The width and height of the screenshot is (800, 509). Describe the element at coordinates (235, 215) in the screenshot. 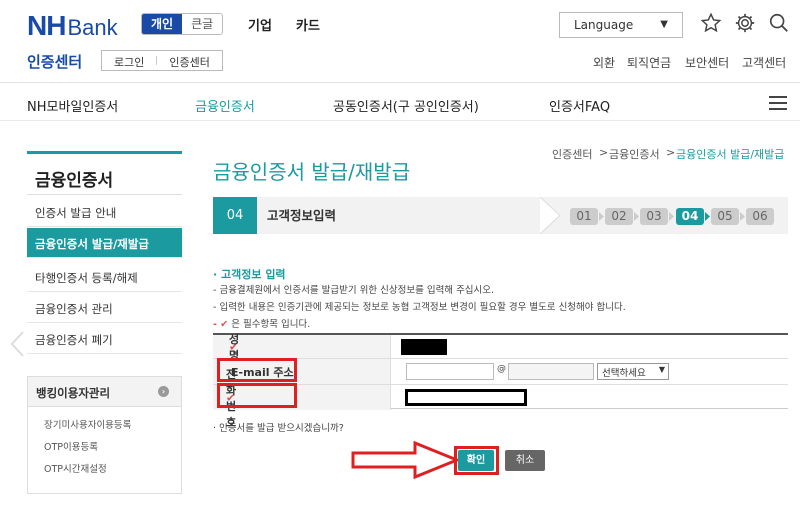

I see `current-step-number: 04` at that location.